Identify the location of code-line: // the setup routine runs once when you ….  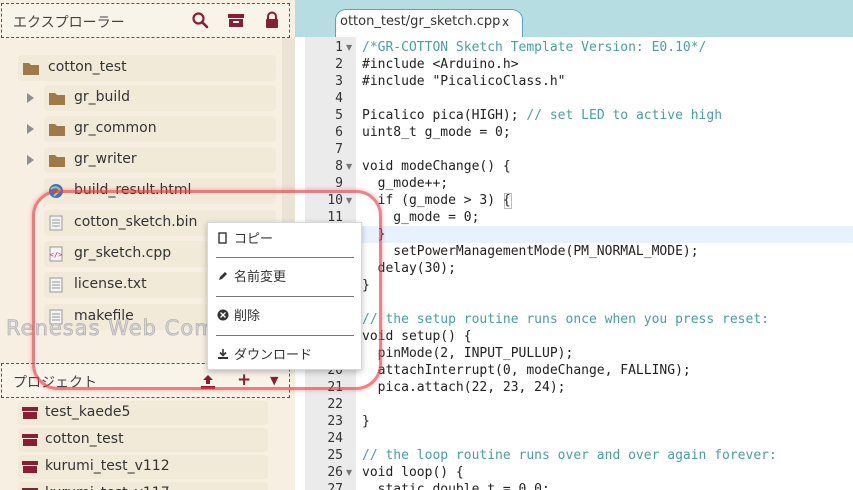
(565, 319).